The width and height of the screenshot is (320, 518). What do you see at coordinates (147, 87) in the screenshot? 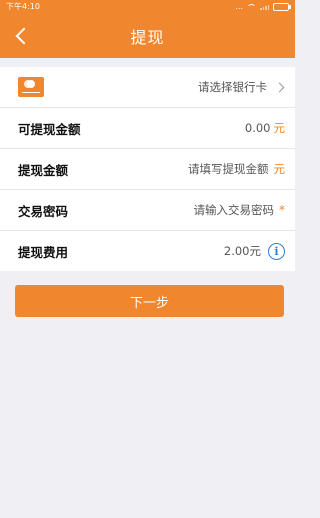
I see `bank-card-selector: 请选择银行卡` at bounding box center [147, 87].